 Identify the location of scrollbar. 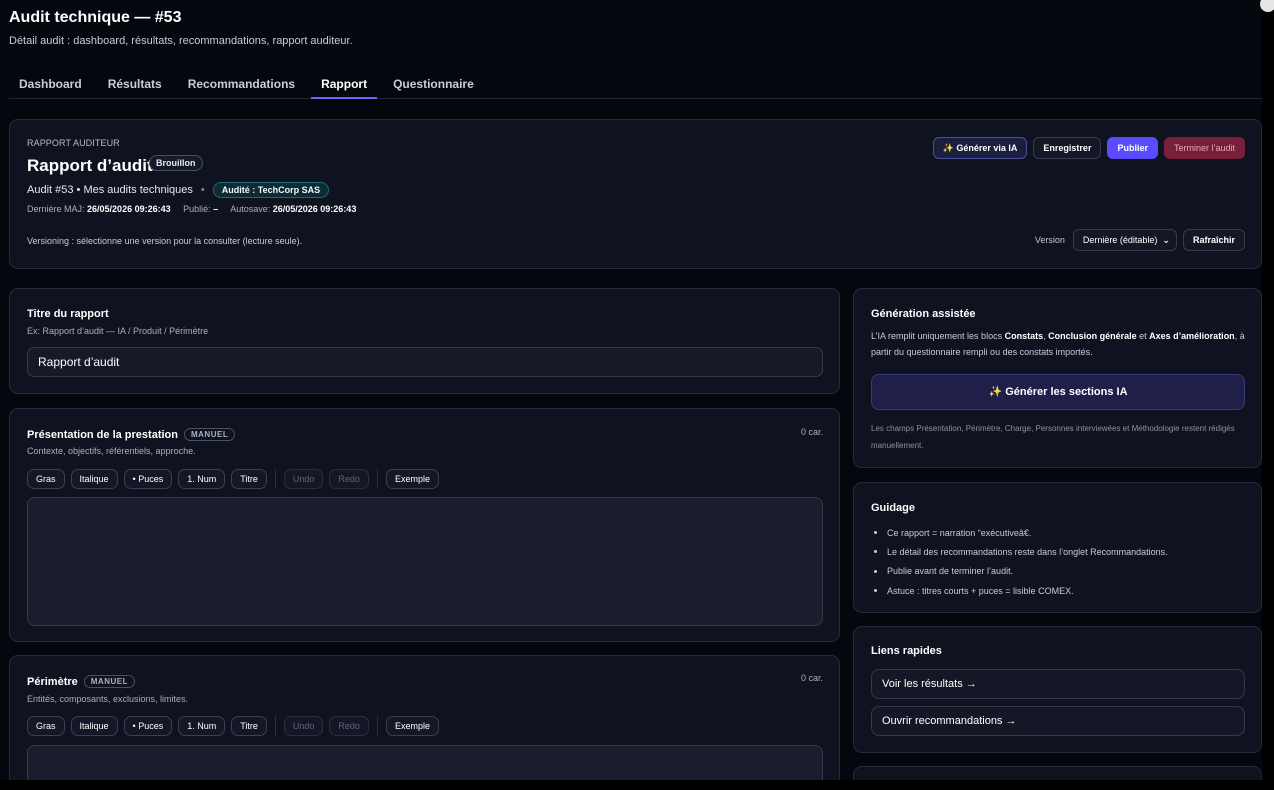
(1267, 395).